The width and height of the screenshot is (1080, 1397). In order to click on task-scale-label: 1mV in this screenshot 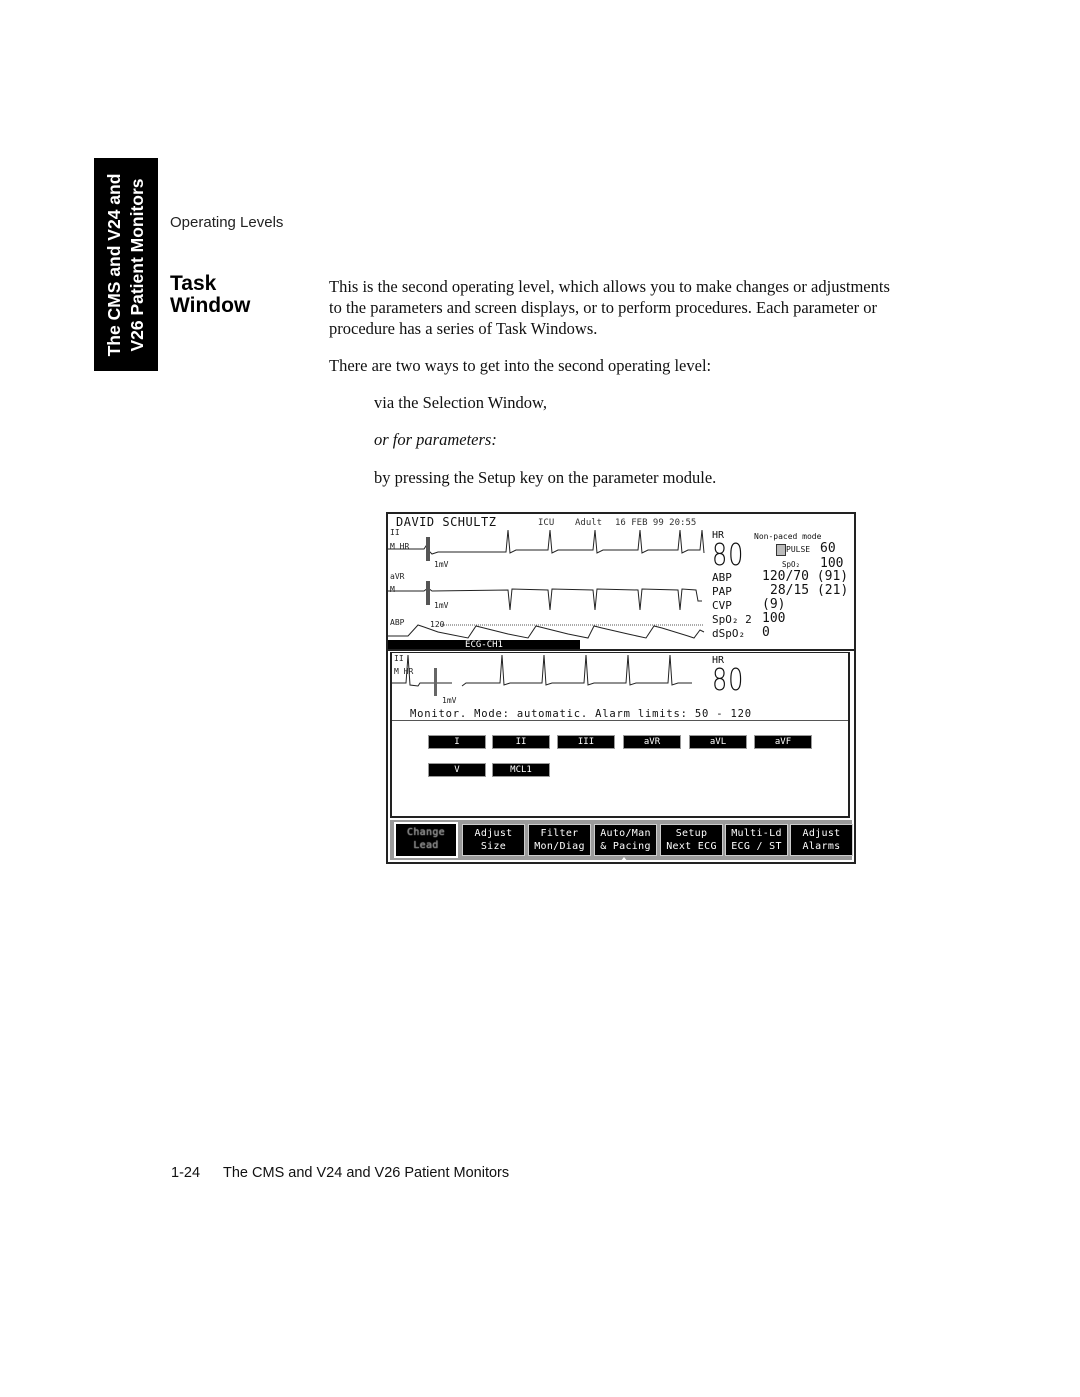, I will do `click(449, 700)`.